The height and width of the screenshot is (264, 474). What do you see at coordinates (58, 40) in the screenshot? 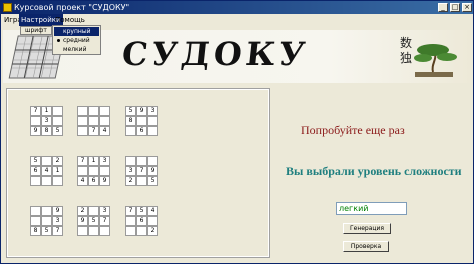
I see `radio-dot-icon` at bounding box center [58, 40].